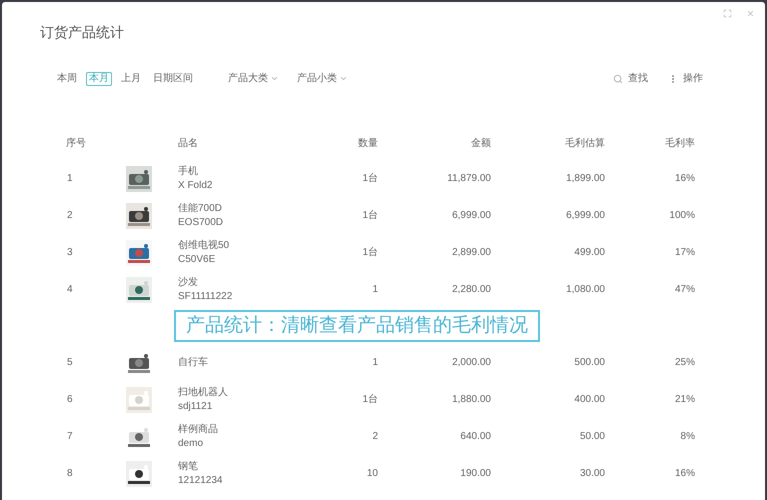 The width and height of the screenshot is (767, 500). What do you see at coordinates (471, 290) in the screenshot?
I see `amount-cell-text: 2,280.00` at bounding box center [471, 290].